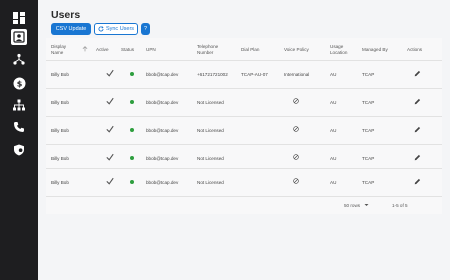 Image resolution: width=450 pixels, height=280 pixels. Describe the element at coordinates (366, 205) in the screenshot. I see `chevron-down-icon` at that location.